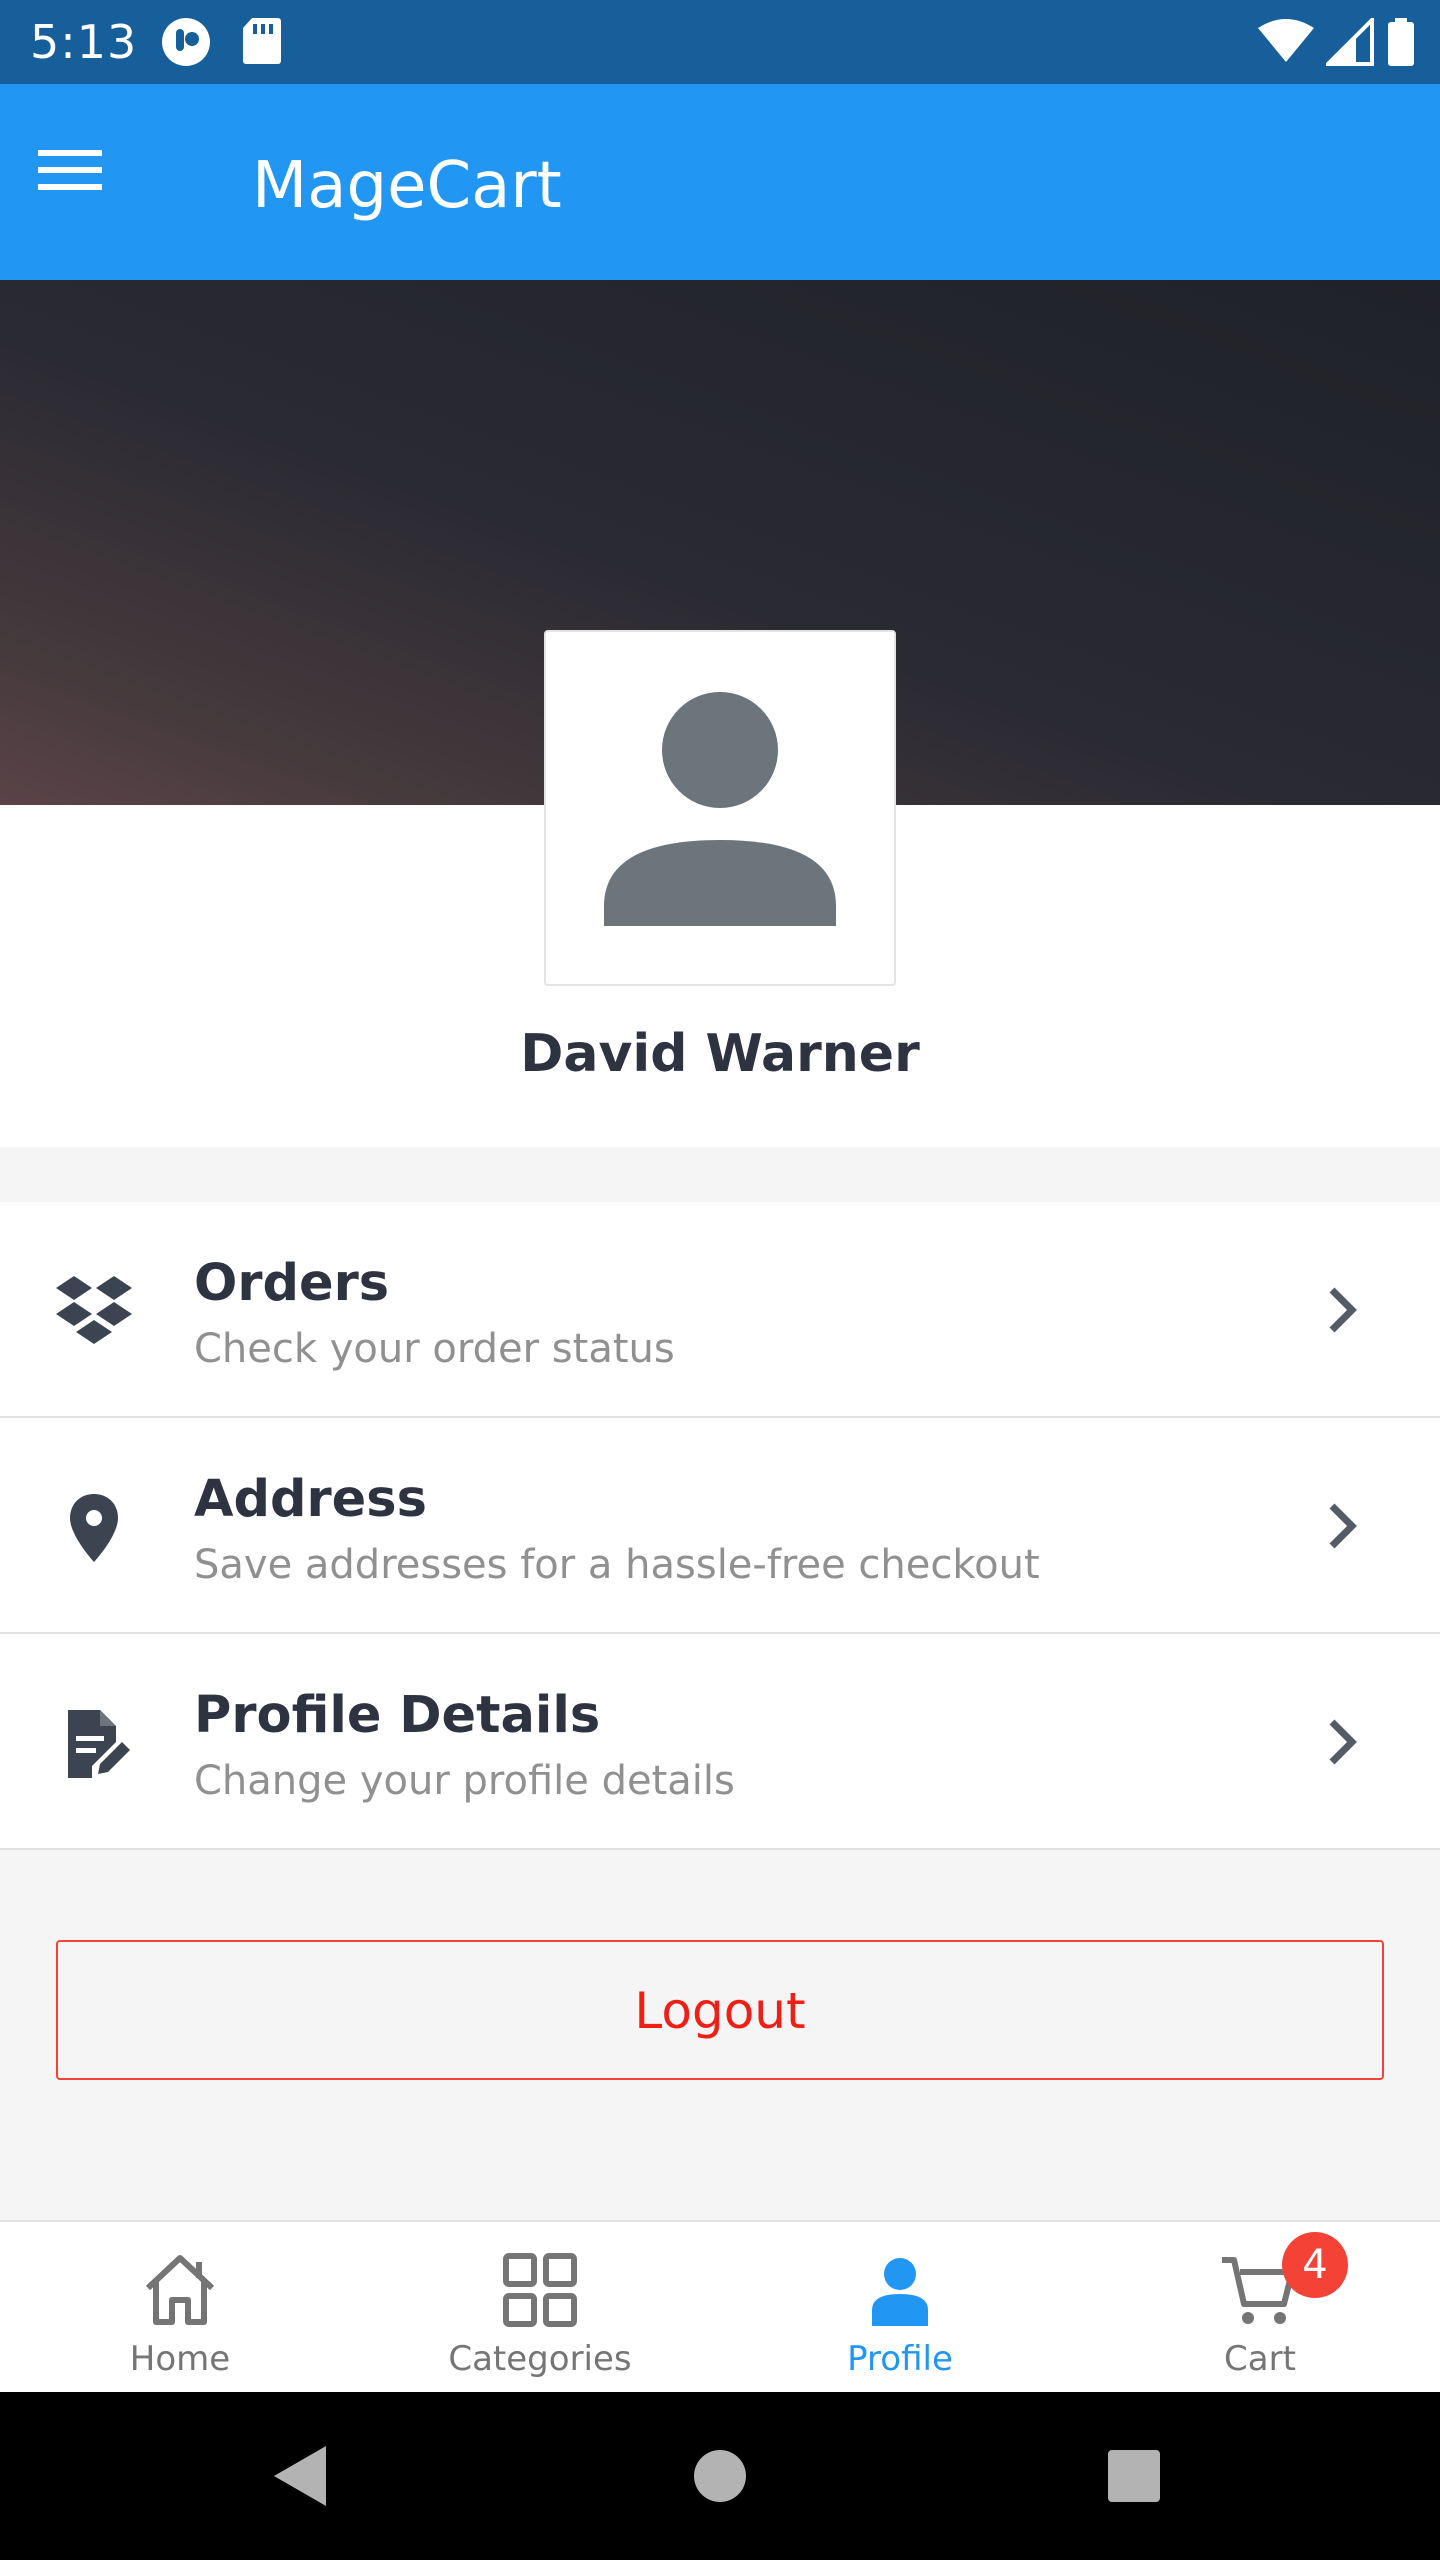 The width and height of the screenshot is (1440, 2560). Describe the element at coordinates (300, 2476) in the screenshot. I see `back-icon` at that location.